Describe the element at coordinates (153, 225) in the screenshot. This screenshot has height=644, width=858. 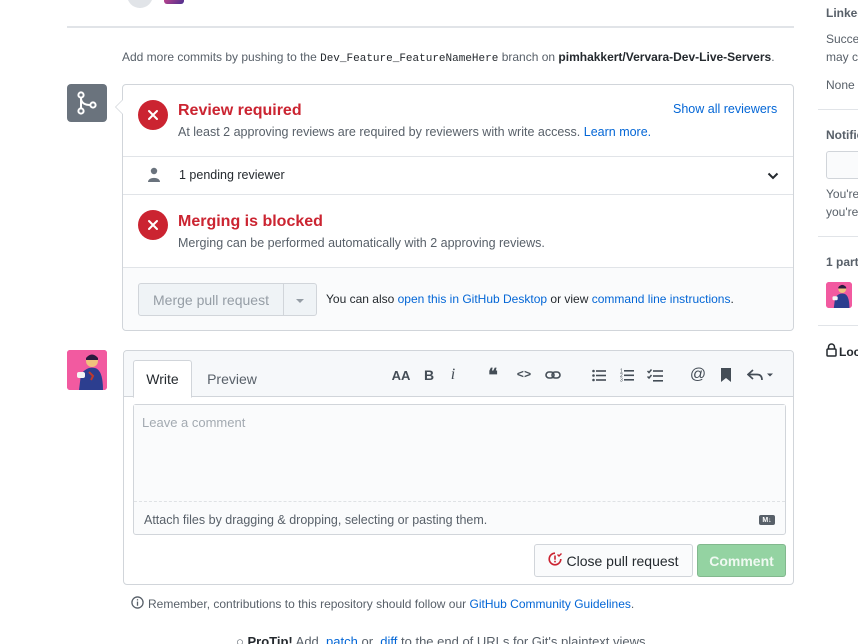
I see `merge-blocked-icon` at that location.